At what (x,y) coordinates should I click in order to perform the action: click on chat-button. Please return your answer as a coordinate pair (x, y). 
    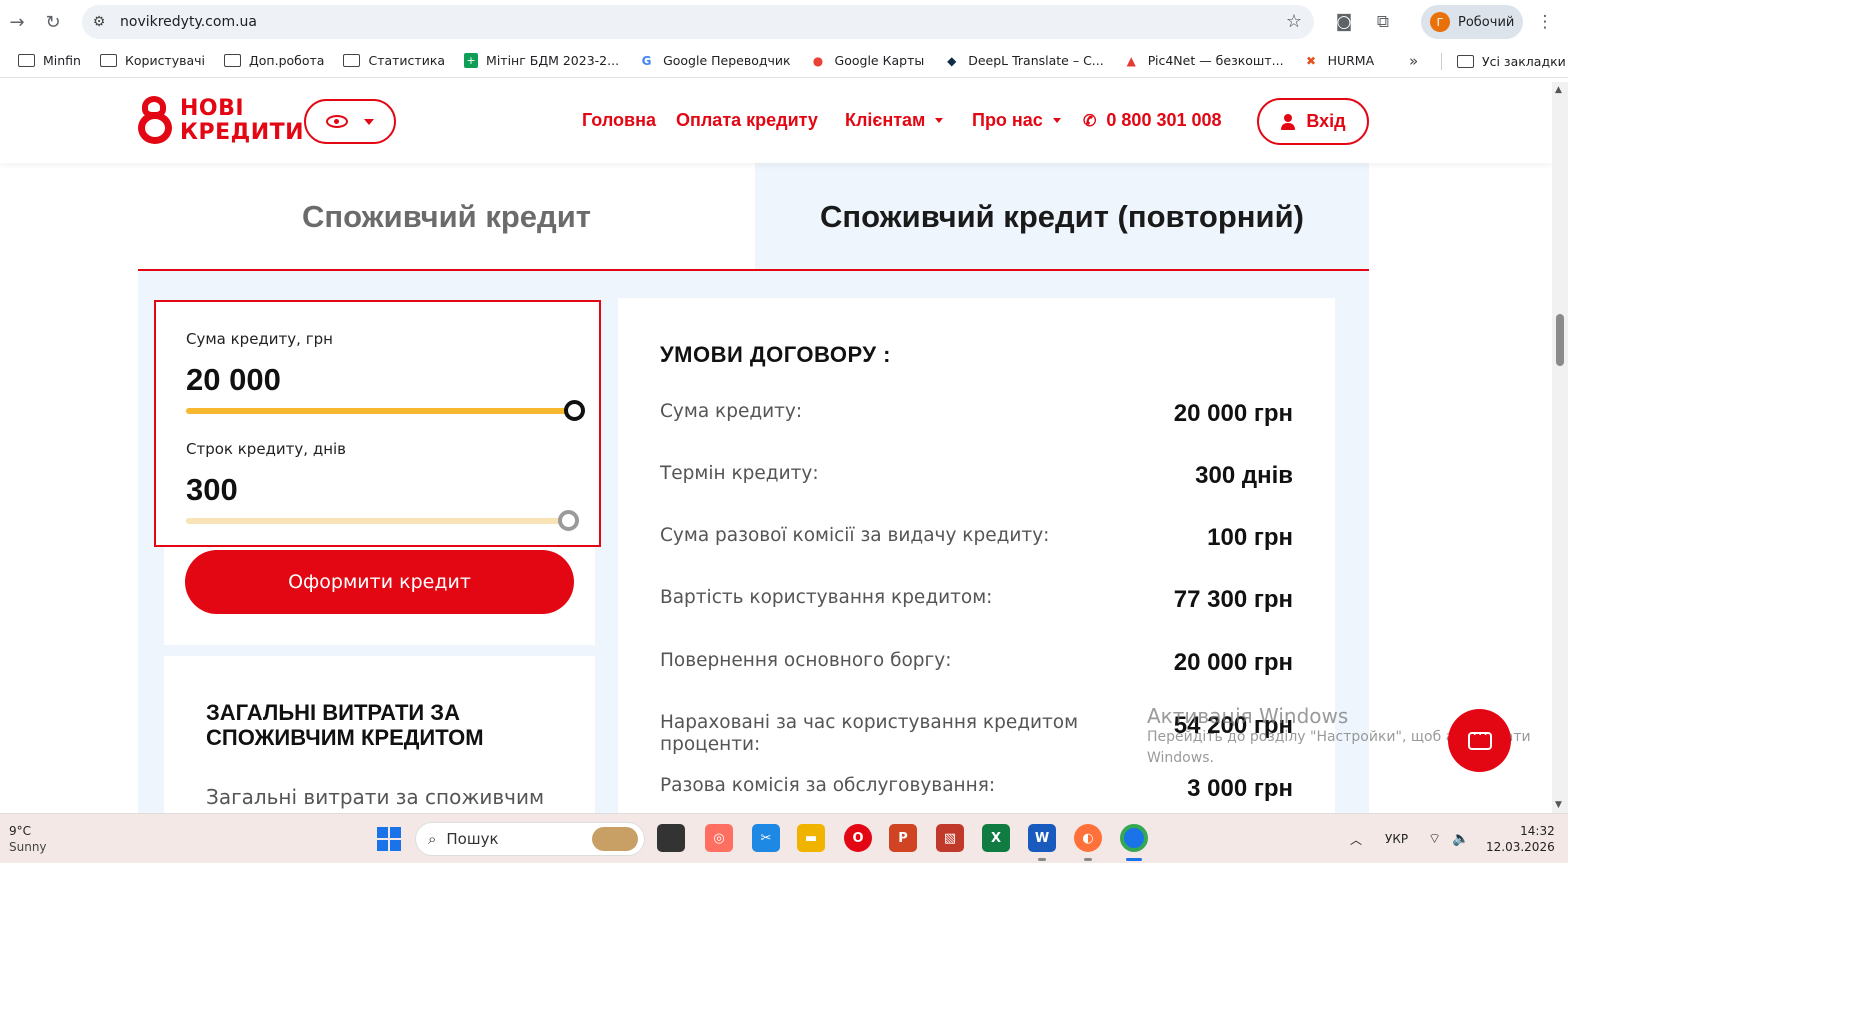
    Looking at the image, I should click on (1479, 740).